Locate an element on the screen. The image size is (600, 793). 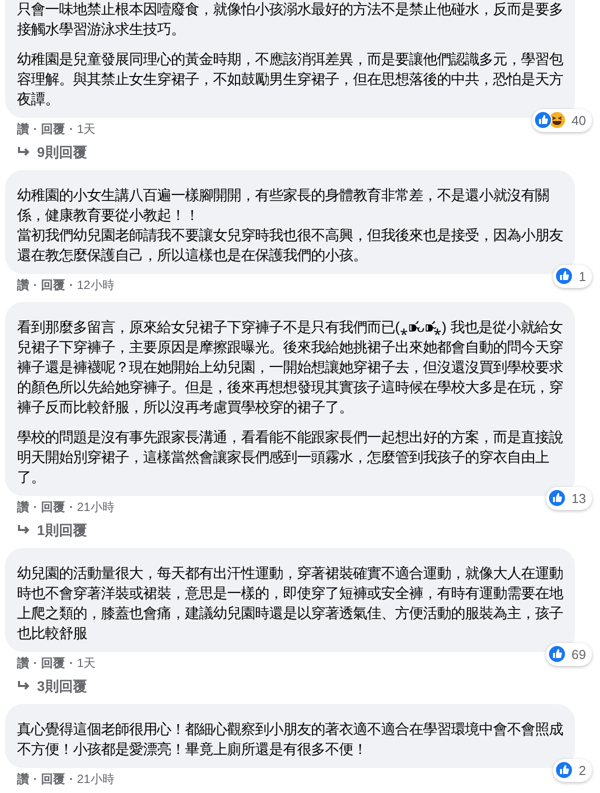
reaction-summary: 13 is located at coordinates (569, 498).